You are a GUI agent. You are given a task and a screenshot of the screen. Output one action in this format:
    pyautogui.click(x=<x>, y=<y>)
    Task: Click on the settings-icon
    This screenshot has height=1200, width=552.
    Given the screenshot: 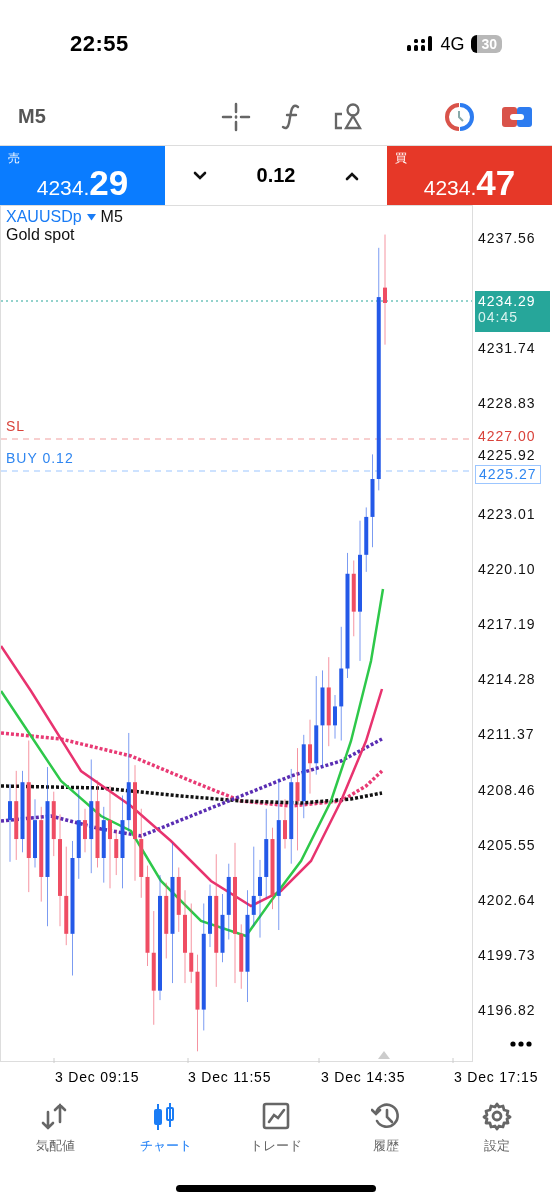 What is the action you would take?
    pyautogui.click(x=496, y=1116)
    